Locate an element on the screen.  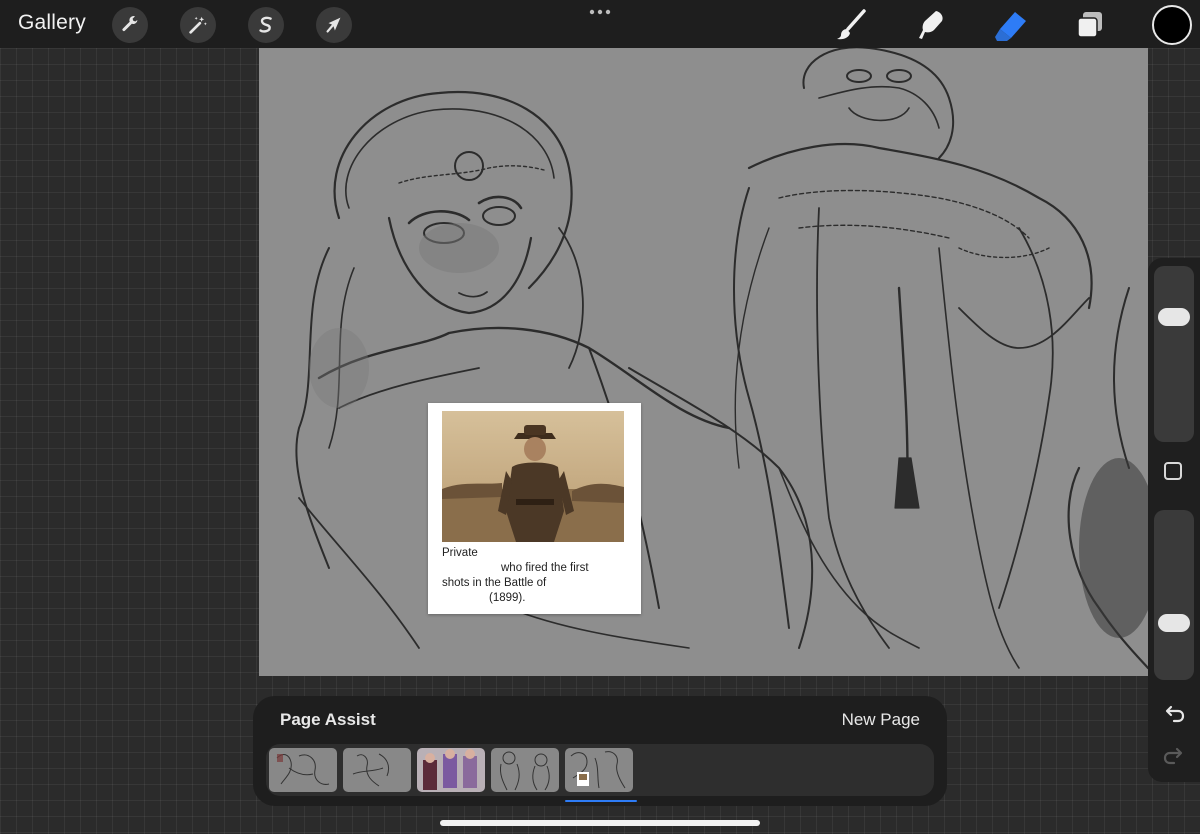
selection-s-icon is located at coordinates (265, 24).